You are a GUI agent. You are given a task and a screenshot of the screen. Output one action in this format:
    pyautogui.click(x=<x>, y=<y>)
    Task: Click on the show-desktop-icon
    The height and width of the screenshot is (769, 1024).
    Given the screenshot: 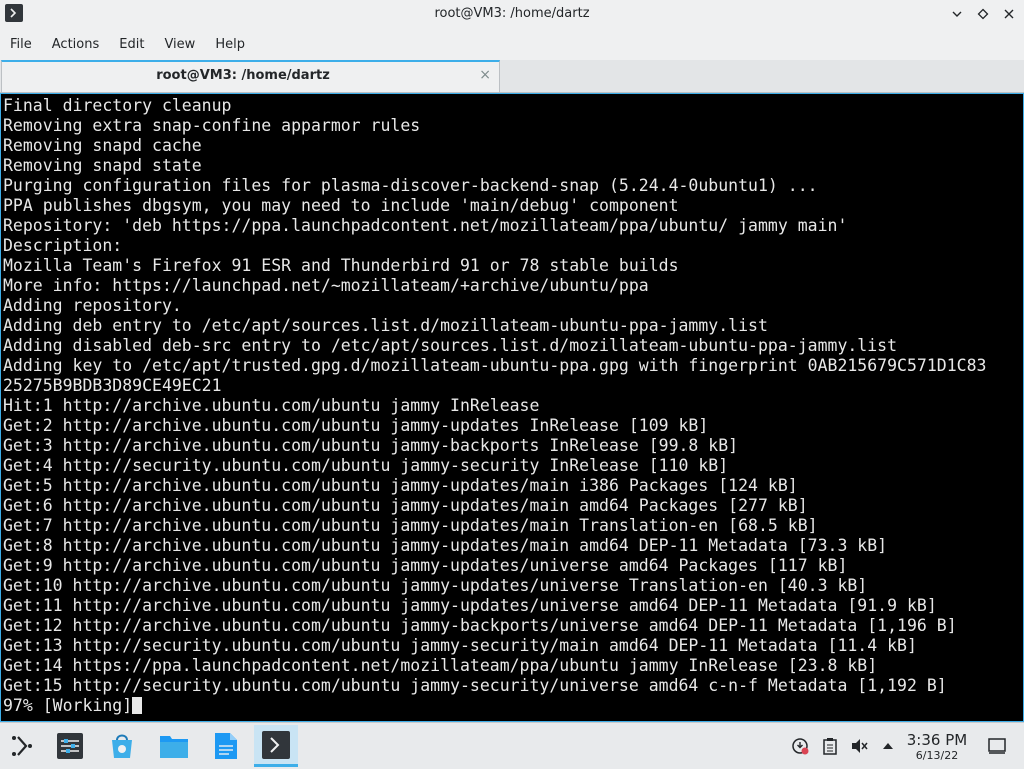 What is the action you would take?
    pyautogui.click(x=997, y=746)
    